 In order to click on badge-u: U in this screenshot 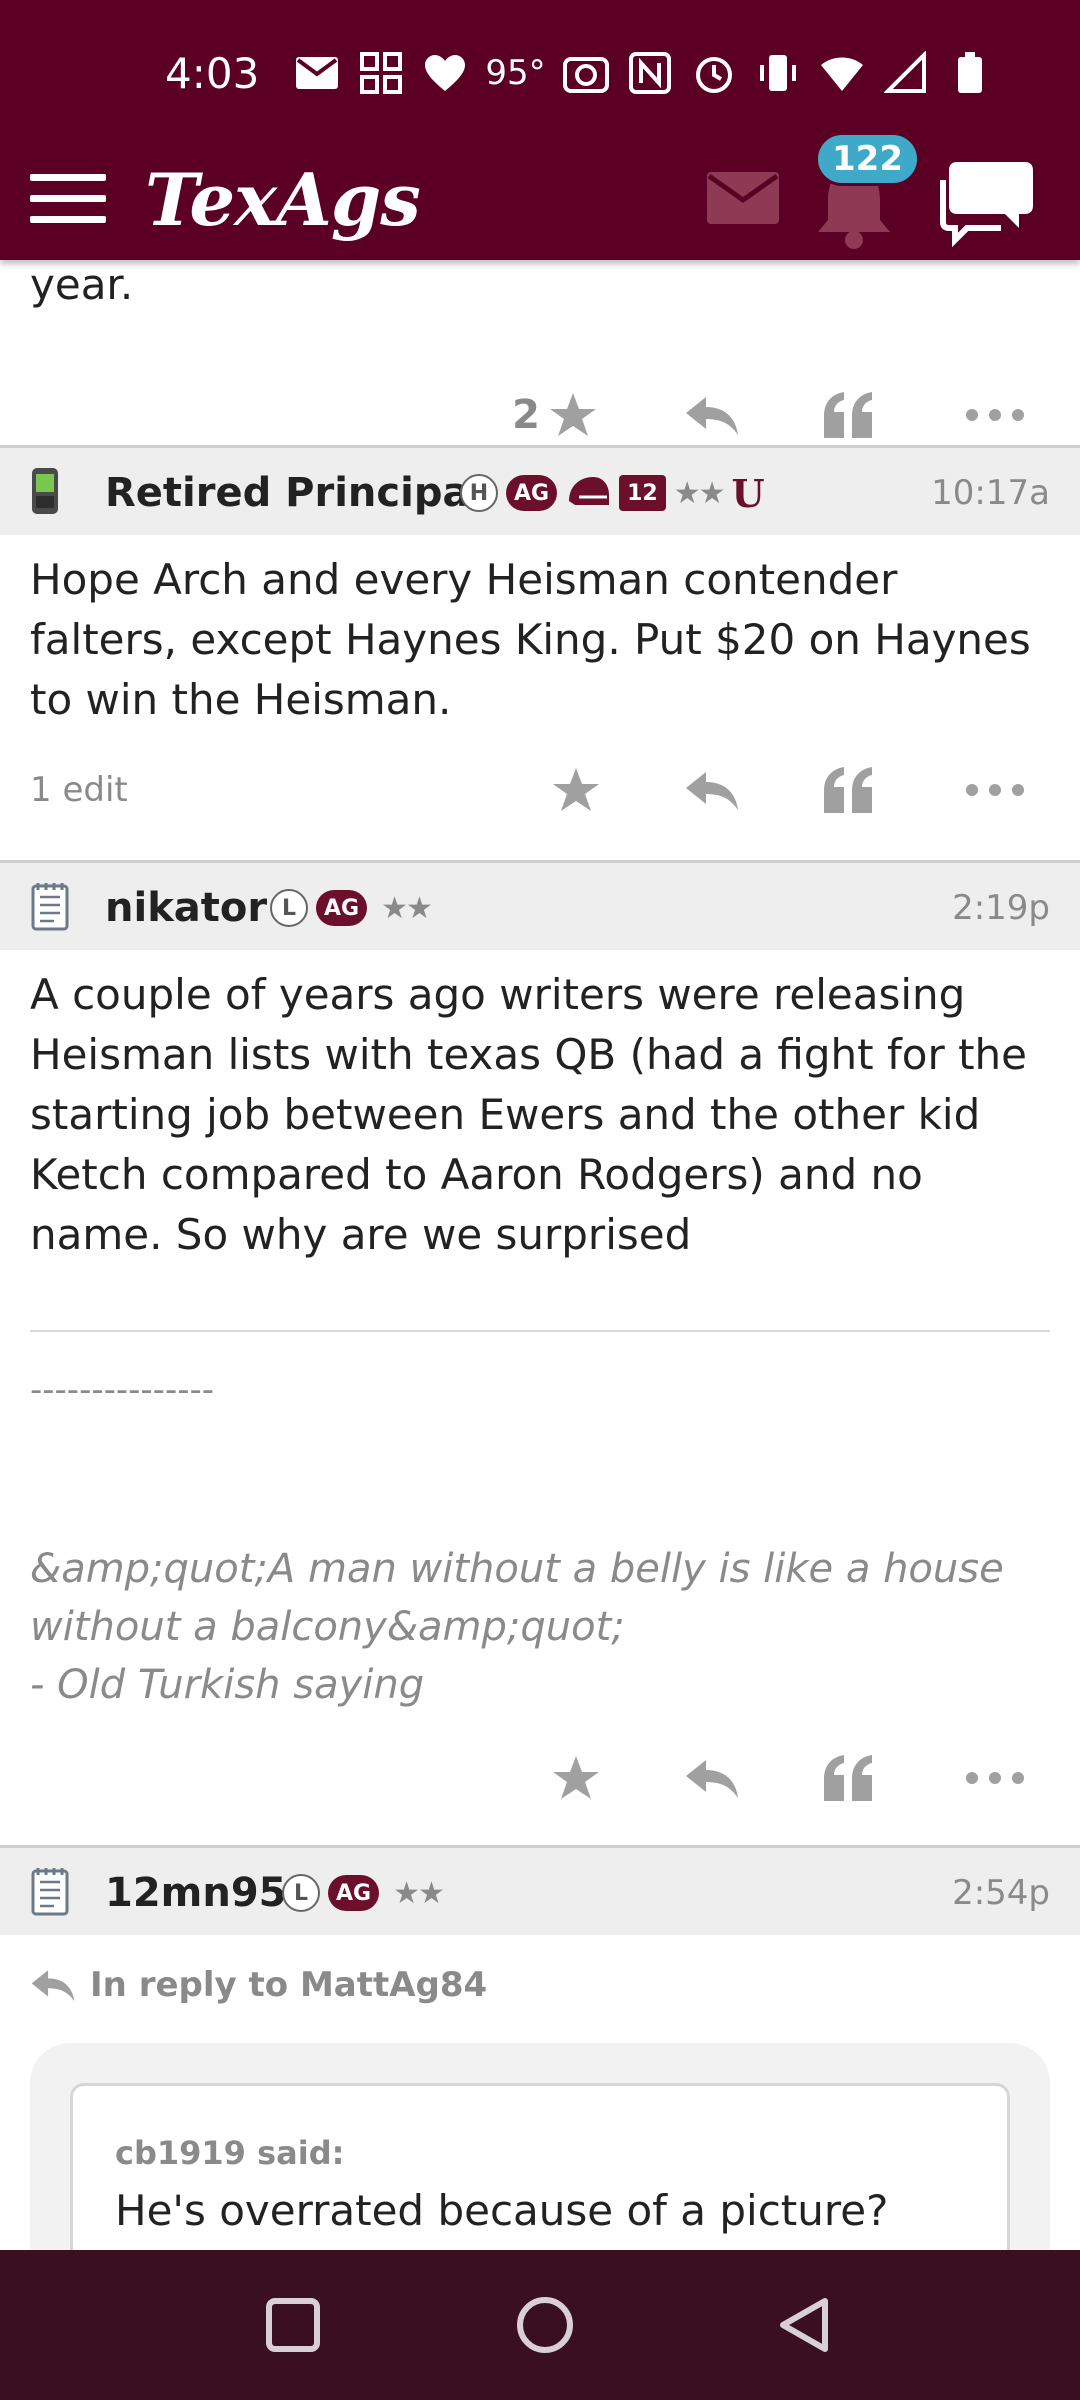, I will do `click(748, 493)`.